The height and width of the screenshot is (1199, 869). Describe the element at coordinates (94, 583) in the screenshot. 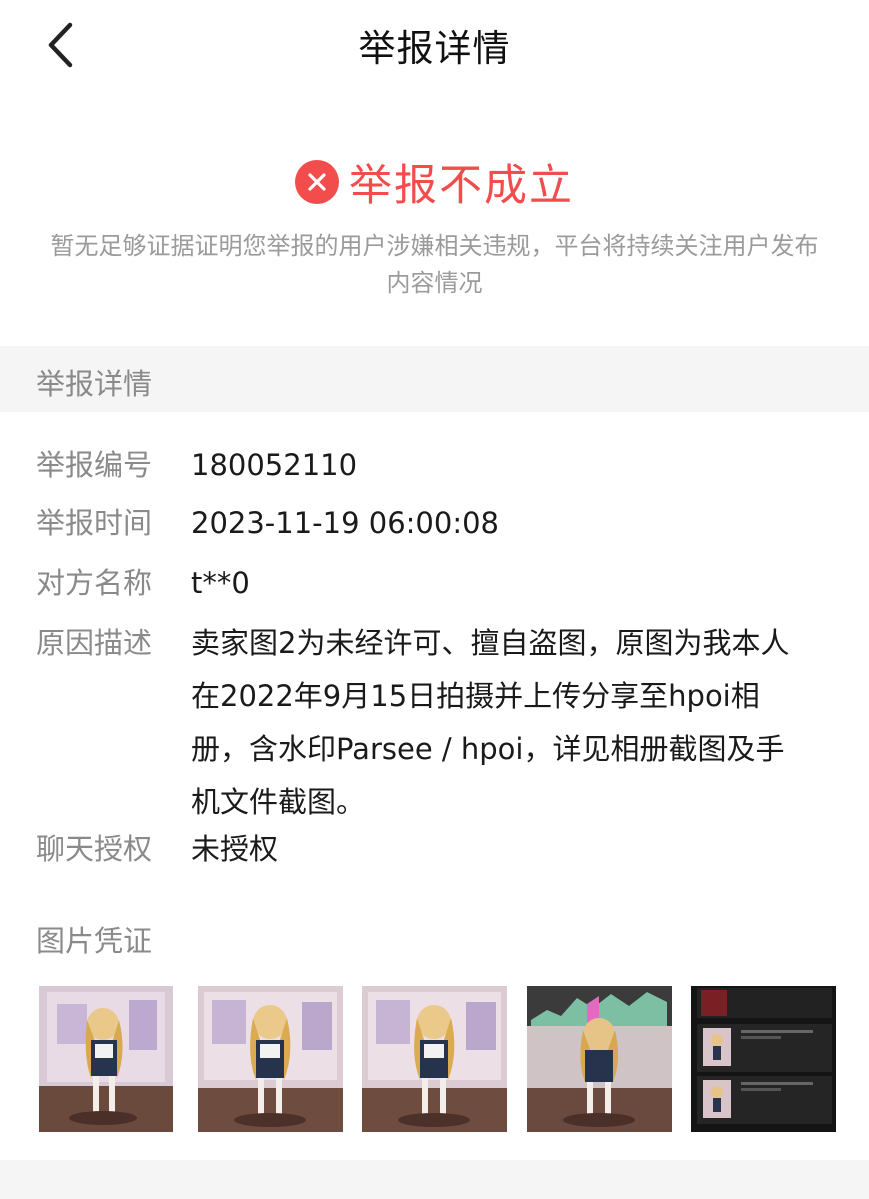

I see `target-label: 对方名称` at that location.